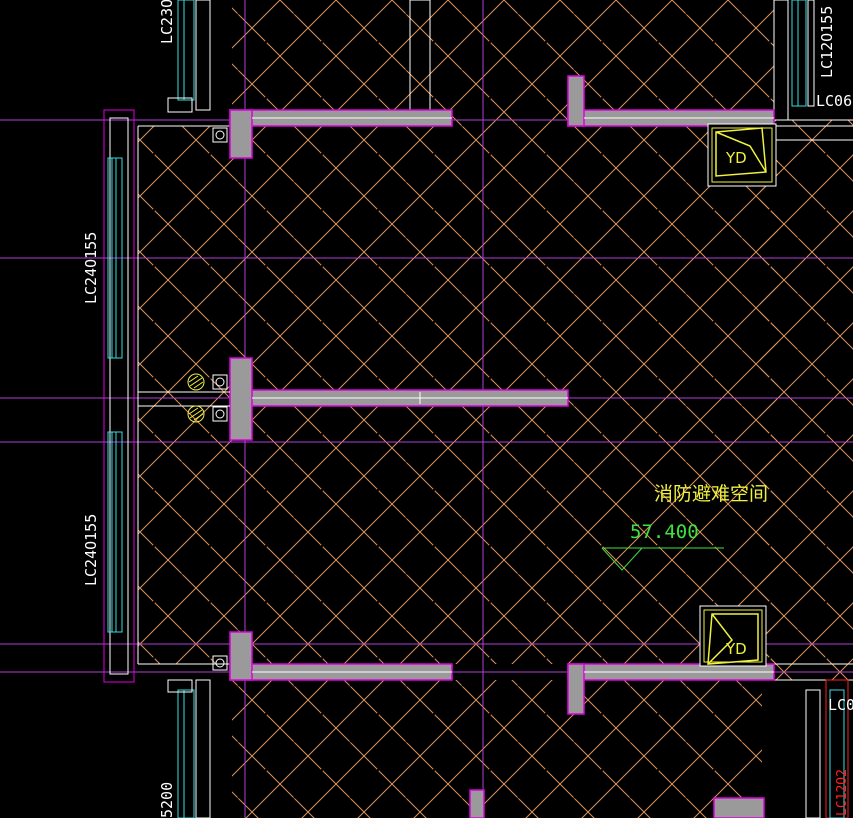 This screenshot has width=853, height=818. What do you see at coordinates (842, 792) in the screenshot?
I see `label-window-bottom-right: LC12O2` at bounding box center [842, 792].